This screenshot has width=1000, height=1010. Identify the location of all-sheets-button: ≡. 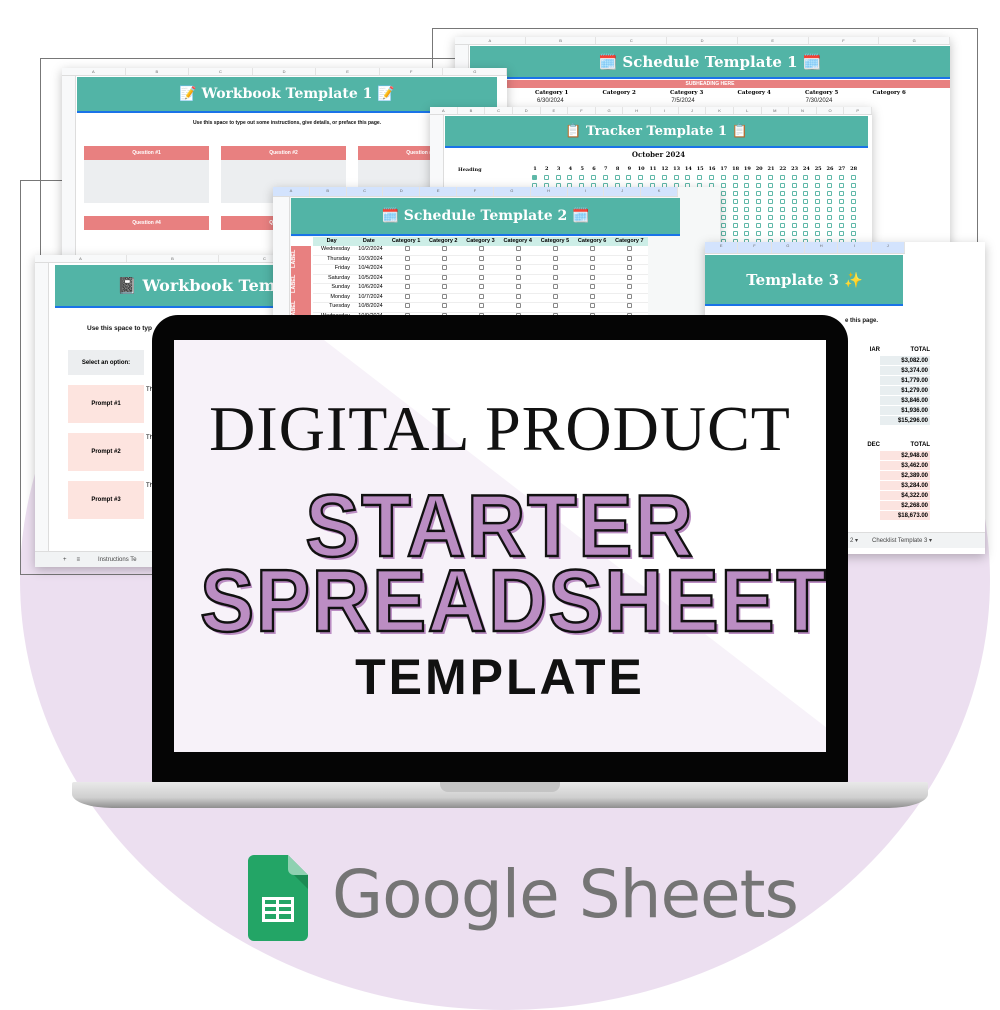
(79, 560).